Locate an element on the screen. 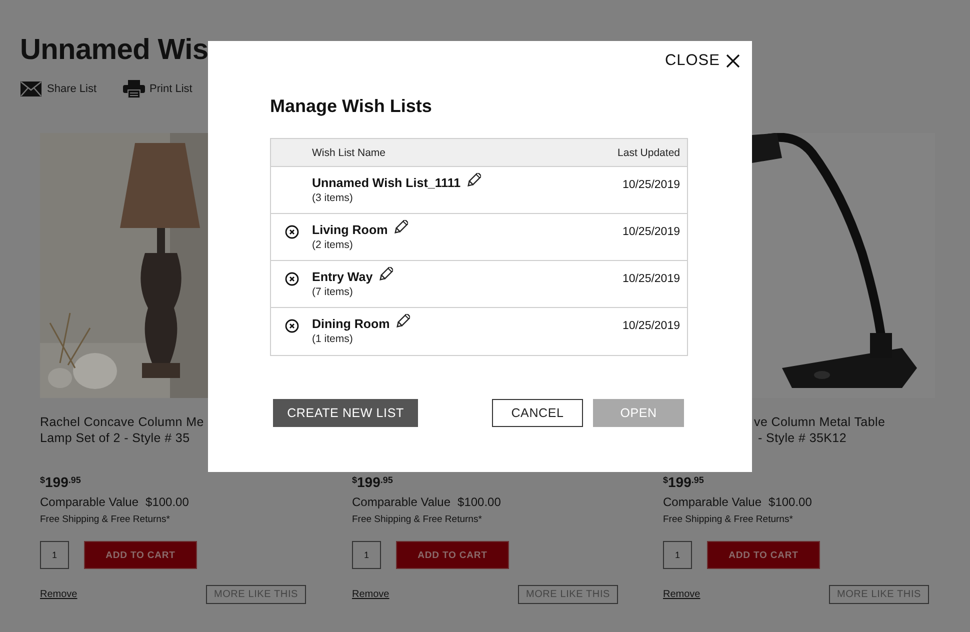 This screenshot has width=970, height=632. list-name: Dining Room is located at coordinates (351, 324).